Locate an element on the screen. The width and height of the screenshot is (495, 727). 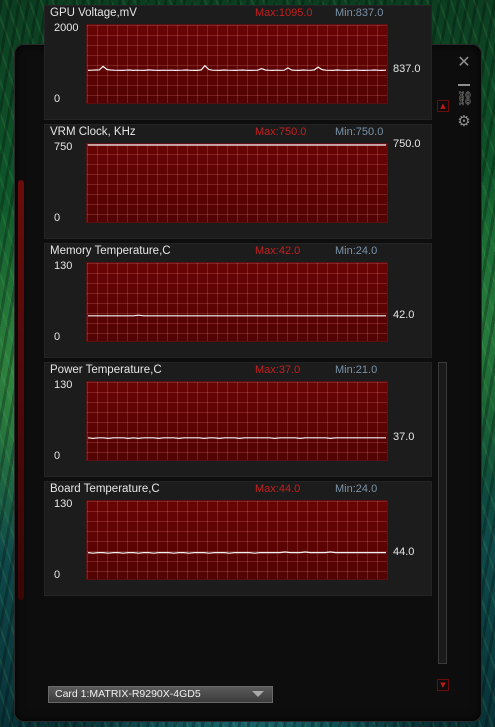
link-icon: ⛓ is located at coordinates (465, 100).